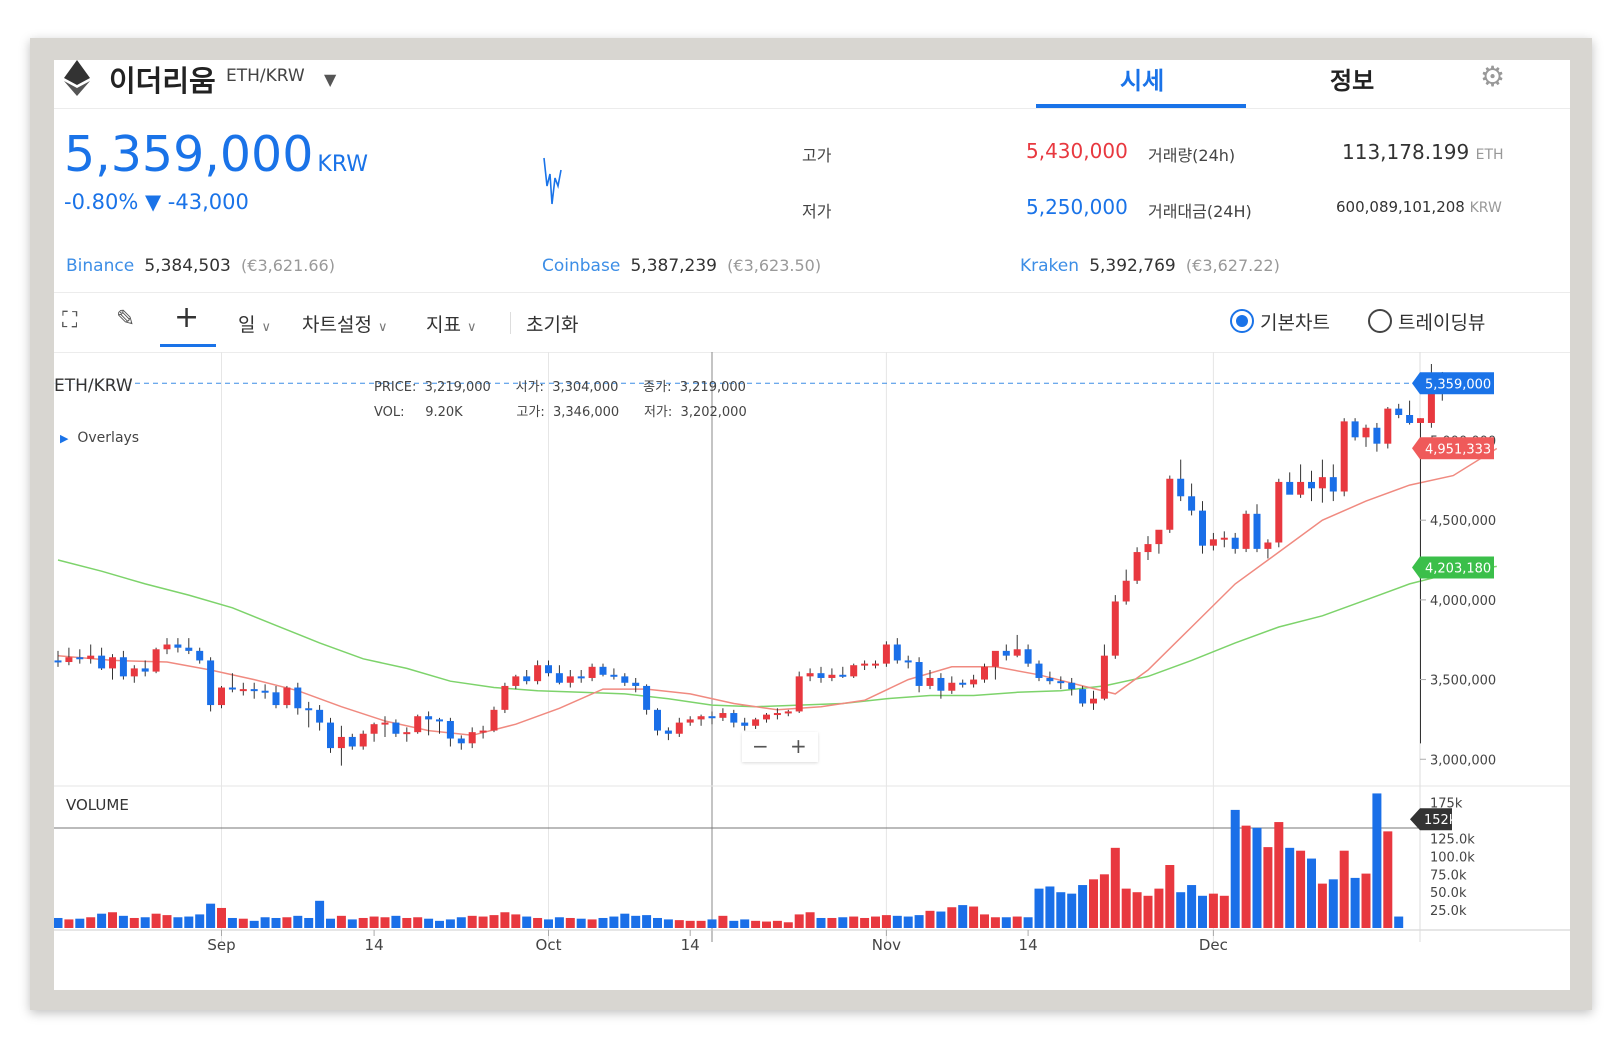  Describe the element at coordinates (690, 945) in the screenshot. I see `x-tick-label: 14` at that location.